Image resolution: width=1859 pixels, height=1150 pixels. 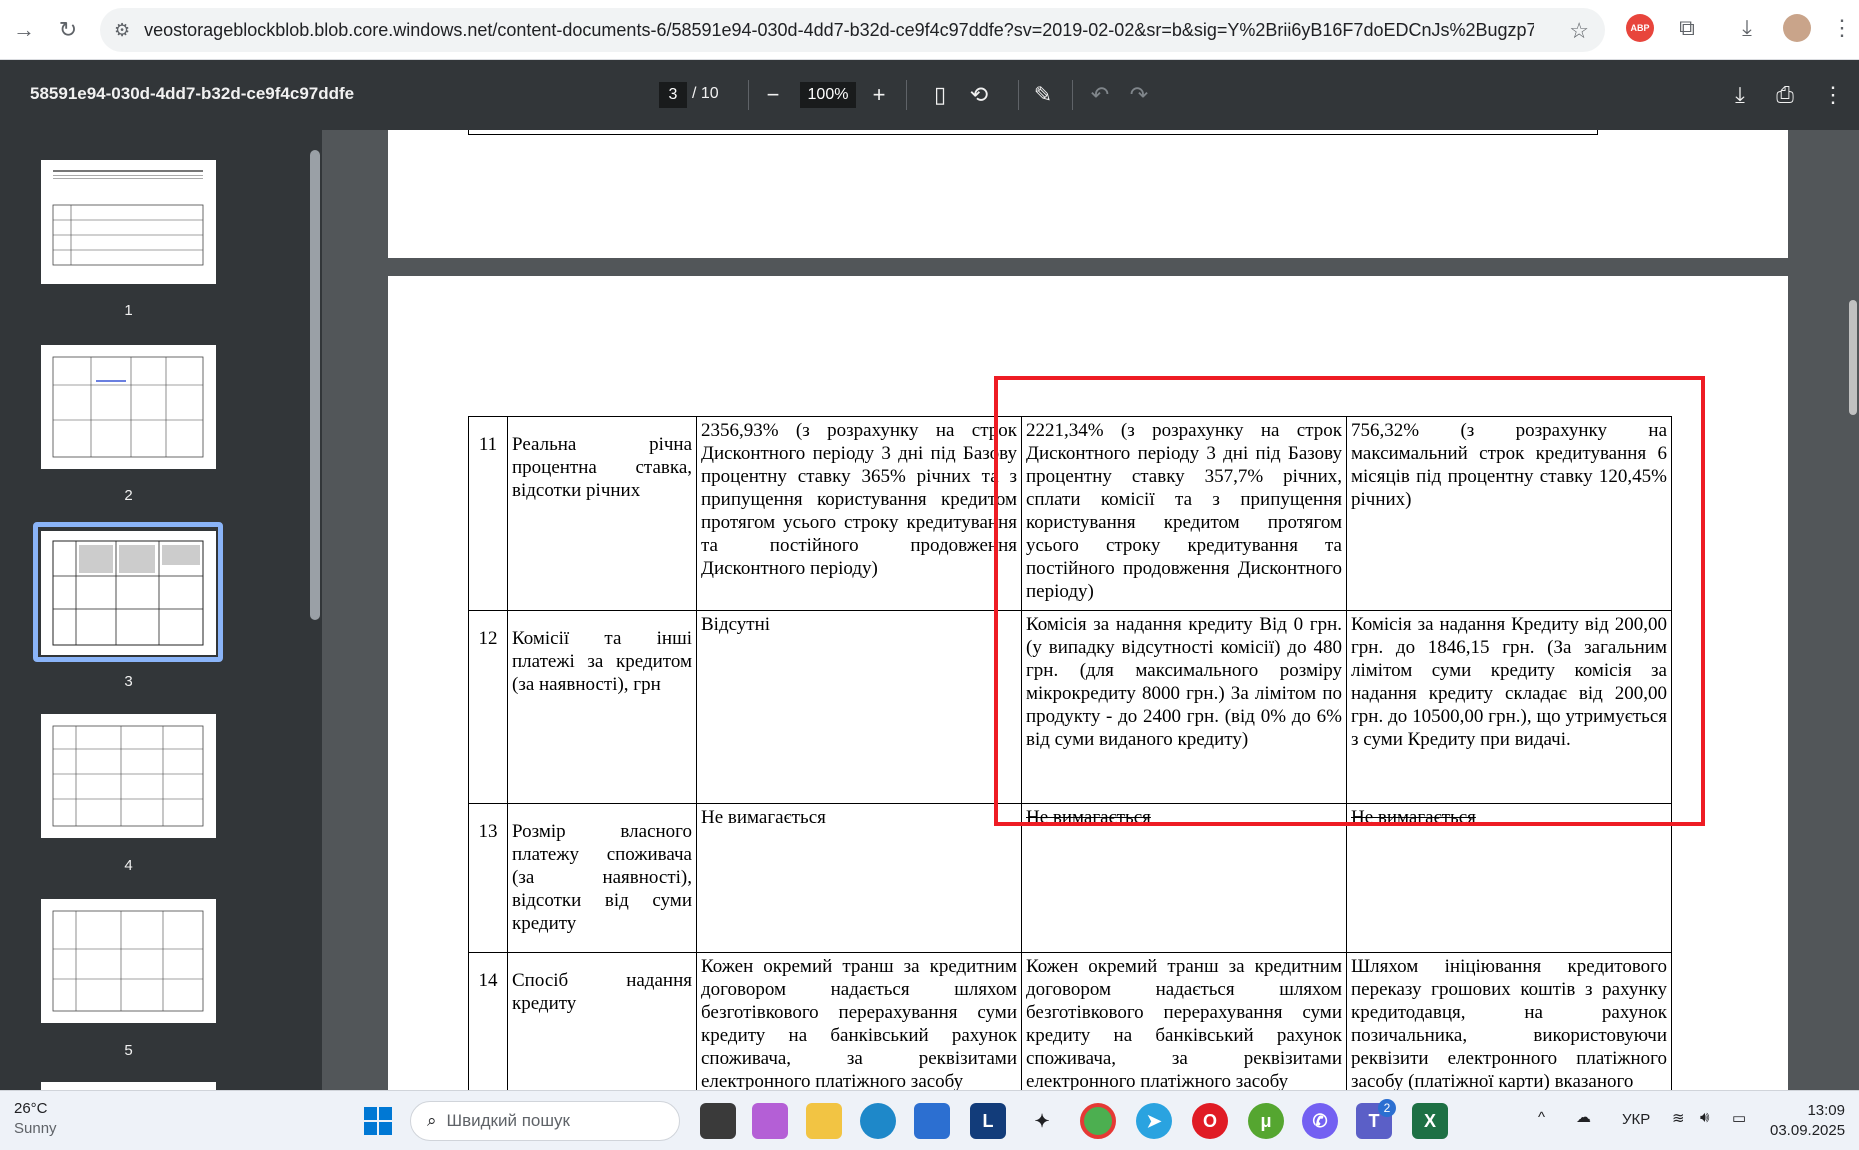 I want to click on taskbar-search: ⌕ Швидкий пошук, so click(x=545, y=1121).